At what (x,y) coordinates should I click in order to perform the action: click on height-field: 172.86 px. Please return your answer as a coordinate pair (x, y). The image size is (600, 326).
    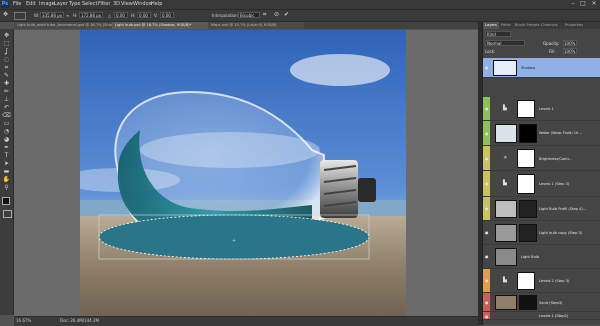
    Looking at the image, I should click on (91, 15).